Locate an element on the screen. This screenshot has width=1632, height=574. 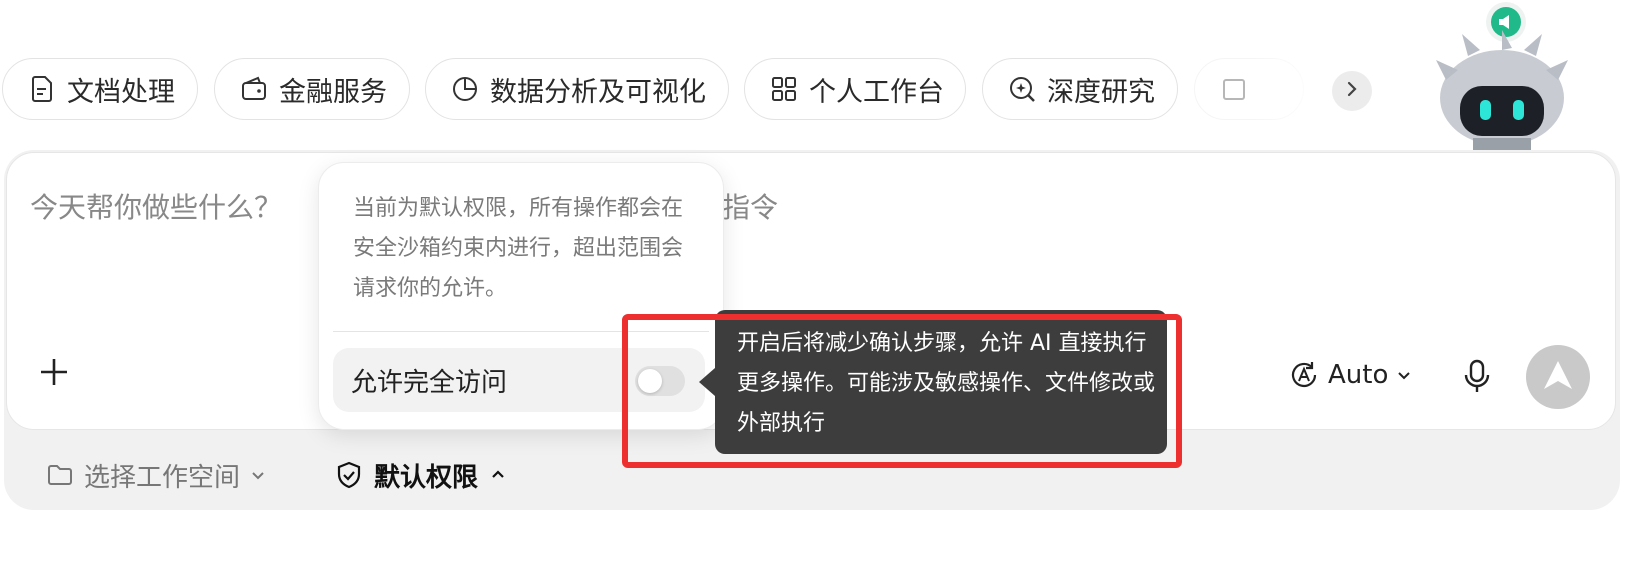
grid-icon is located at coordinates (784, 89).